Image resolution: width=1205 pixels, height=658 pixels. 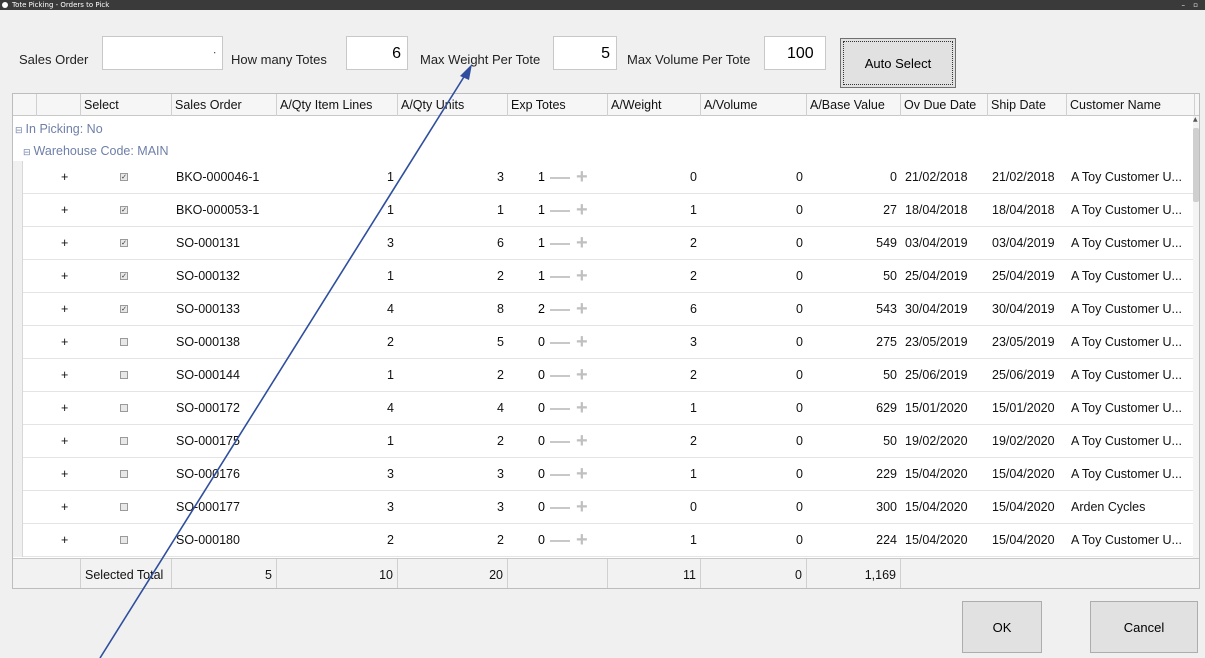 I want to click on group-warehouse: ⊟ Warehouse Code: MAIN, so click(x=96, y=151).